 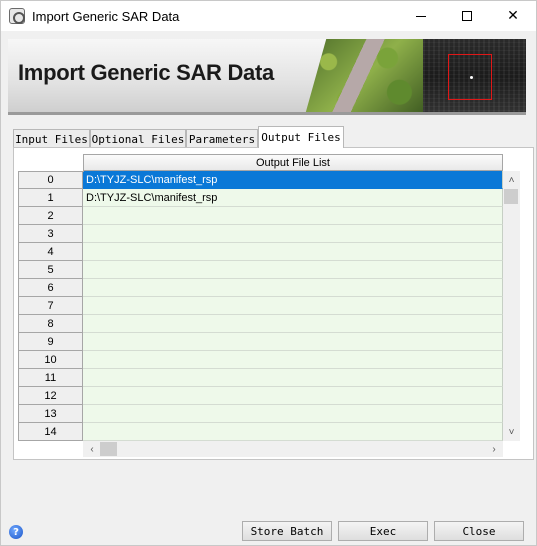 What do you see at coordinates (50, 216) in the screenshot?
I see `row-number: 2` at bounding box center [50, 216].